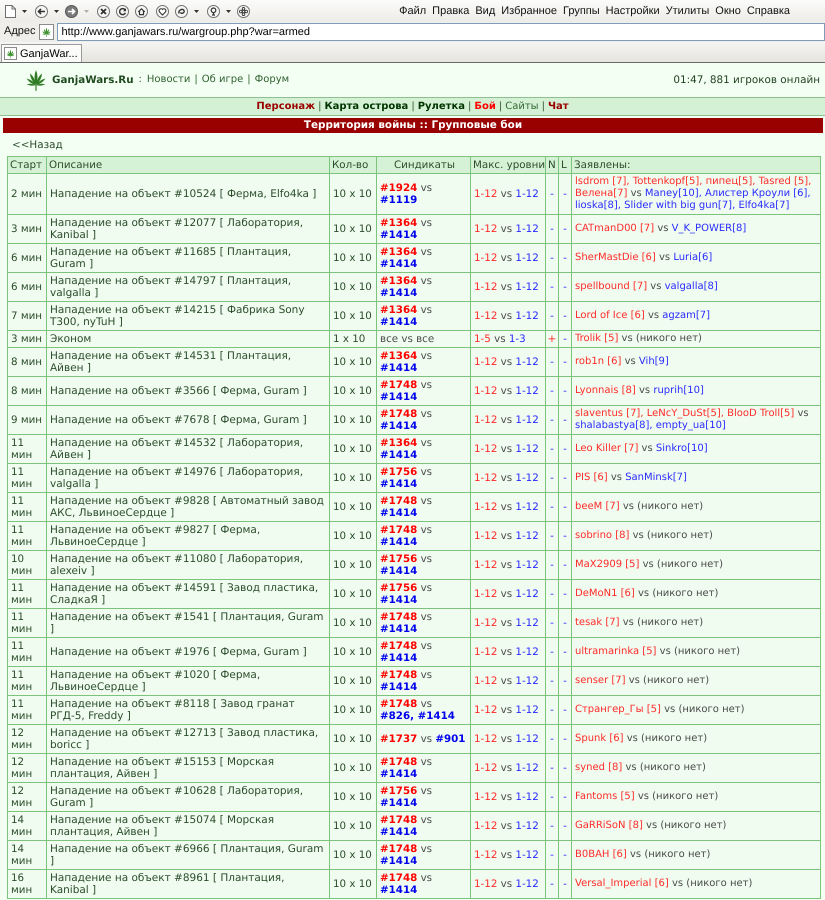  What do you see at coordinates (103, 11) in the screenshot?
I see `stop-button` at bounding box center [103, 11].